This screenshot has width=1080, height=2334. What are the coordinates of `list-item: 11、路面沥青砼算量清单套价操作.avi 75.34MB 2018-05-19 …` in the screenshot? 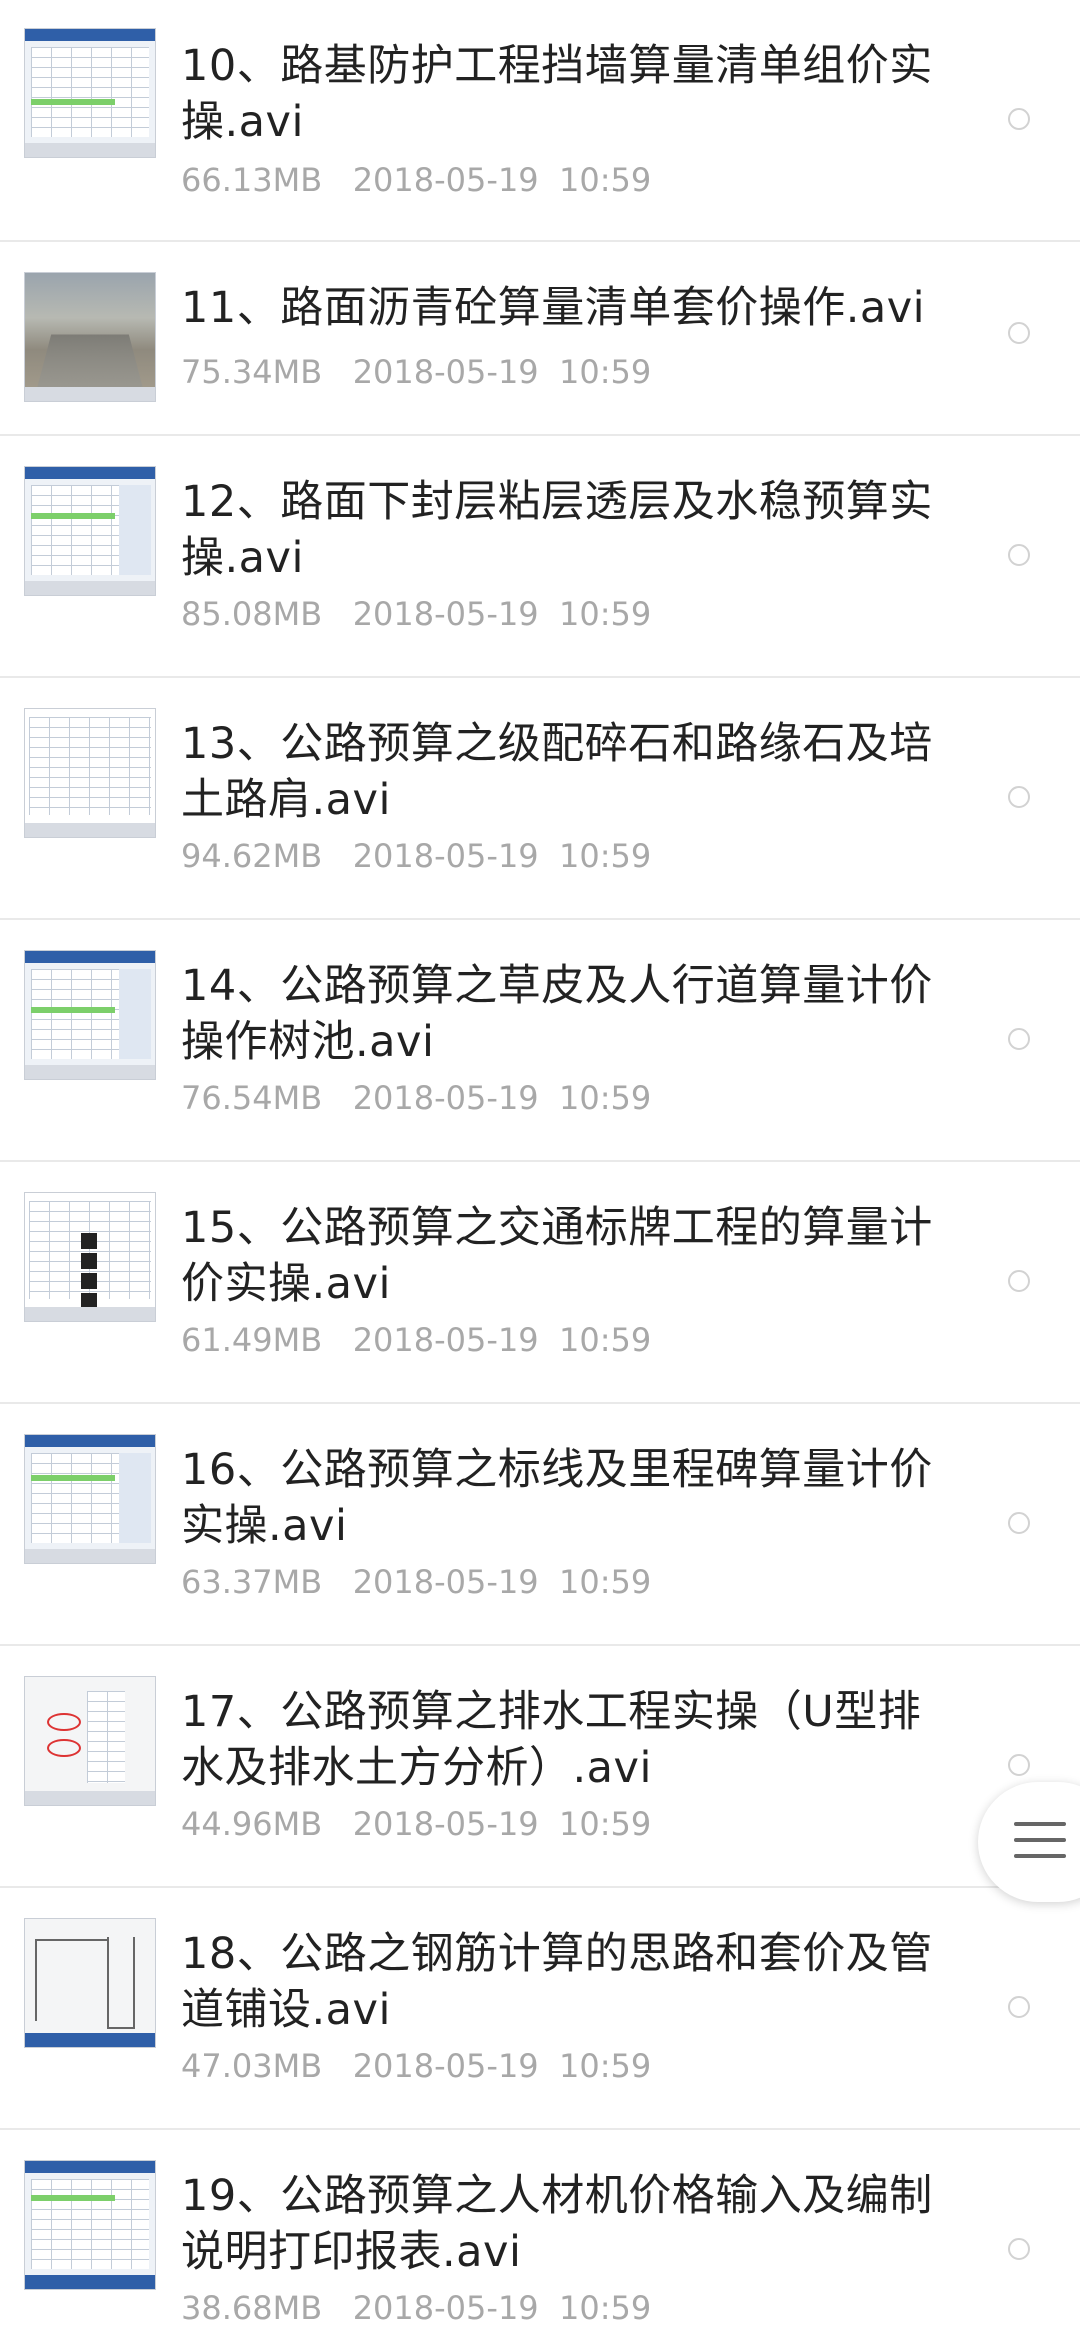 It's located at (540, 339).